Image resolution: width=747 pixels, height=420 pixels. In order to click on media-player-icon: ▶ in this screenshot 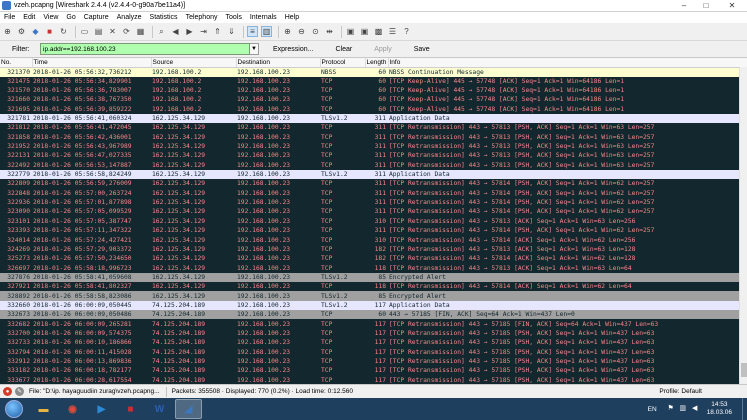, I will do `click(101, 409)`.